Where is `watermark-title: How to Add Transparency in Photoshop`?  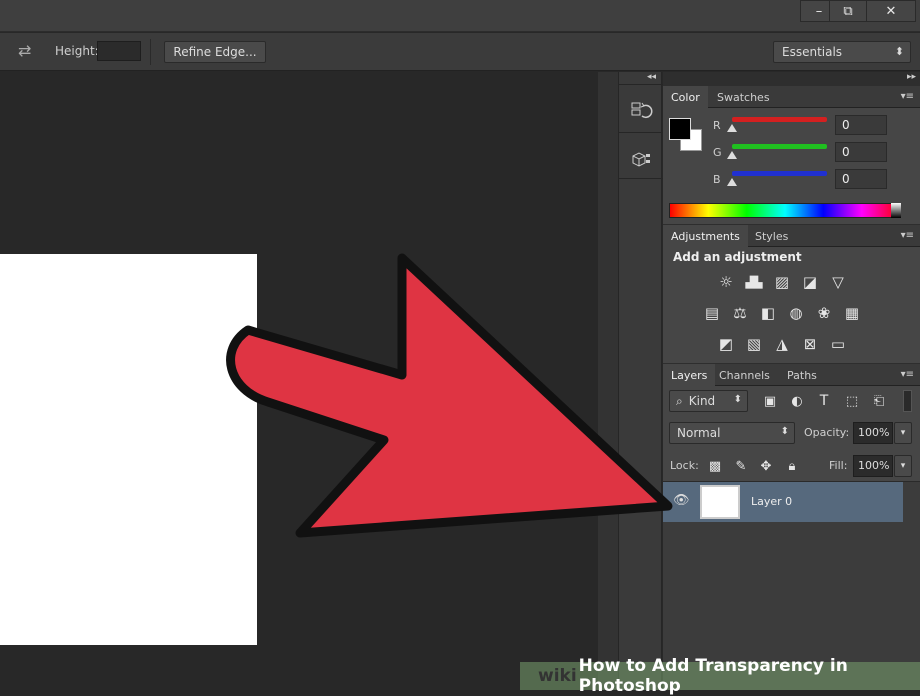
watermark-title: How to Add Transparency in Photoshop is located at coordinates (713, 676).